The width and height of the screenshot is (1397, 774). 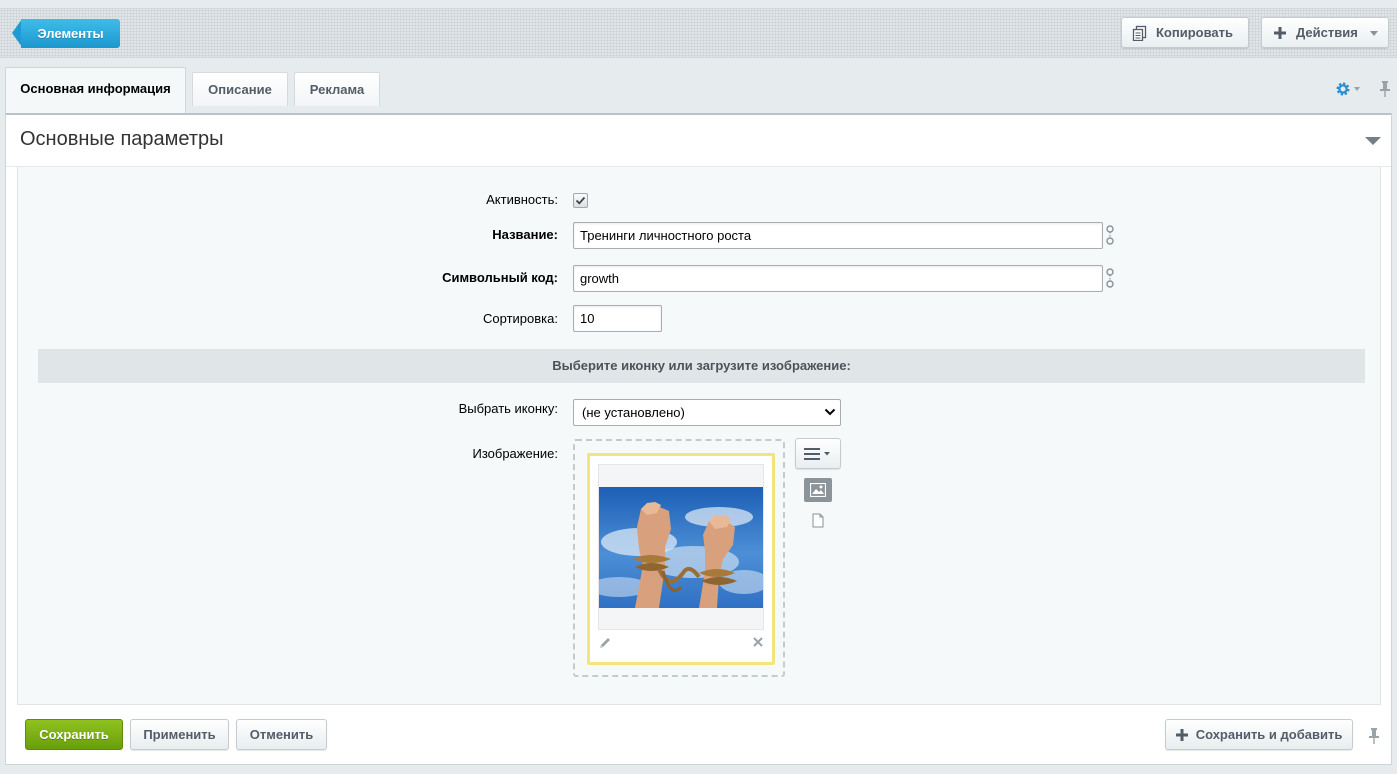 What do you see at coordinates (95, 90) in the screenshot?
I see `tab-main-info: Основная информация` at bounding box center [95, 90].